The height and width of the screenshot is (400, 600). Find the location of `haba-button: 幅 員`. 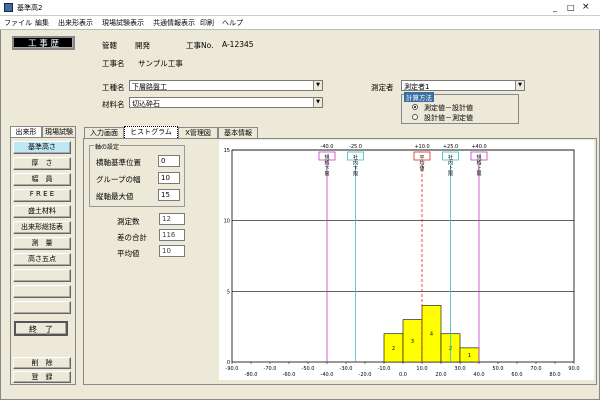

haba-button: 幅 員 is located at coordinates (42, 179).